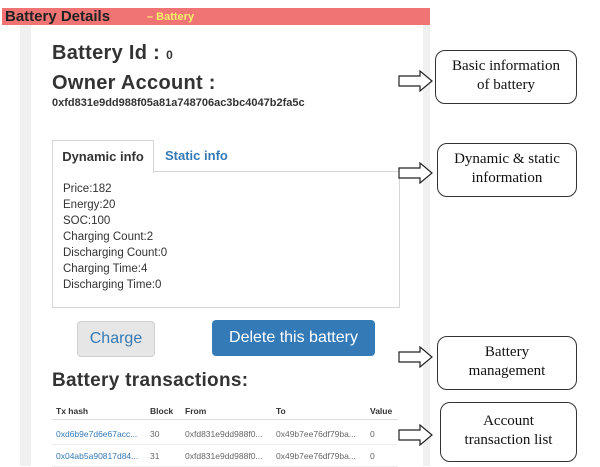 The image size is (600, 467). Describe the element at coordinates (216, 16) in the screenshot. I see `window-titlebar: Battery Details – Battery` at that location.